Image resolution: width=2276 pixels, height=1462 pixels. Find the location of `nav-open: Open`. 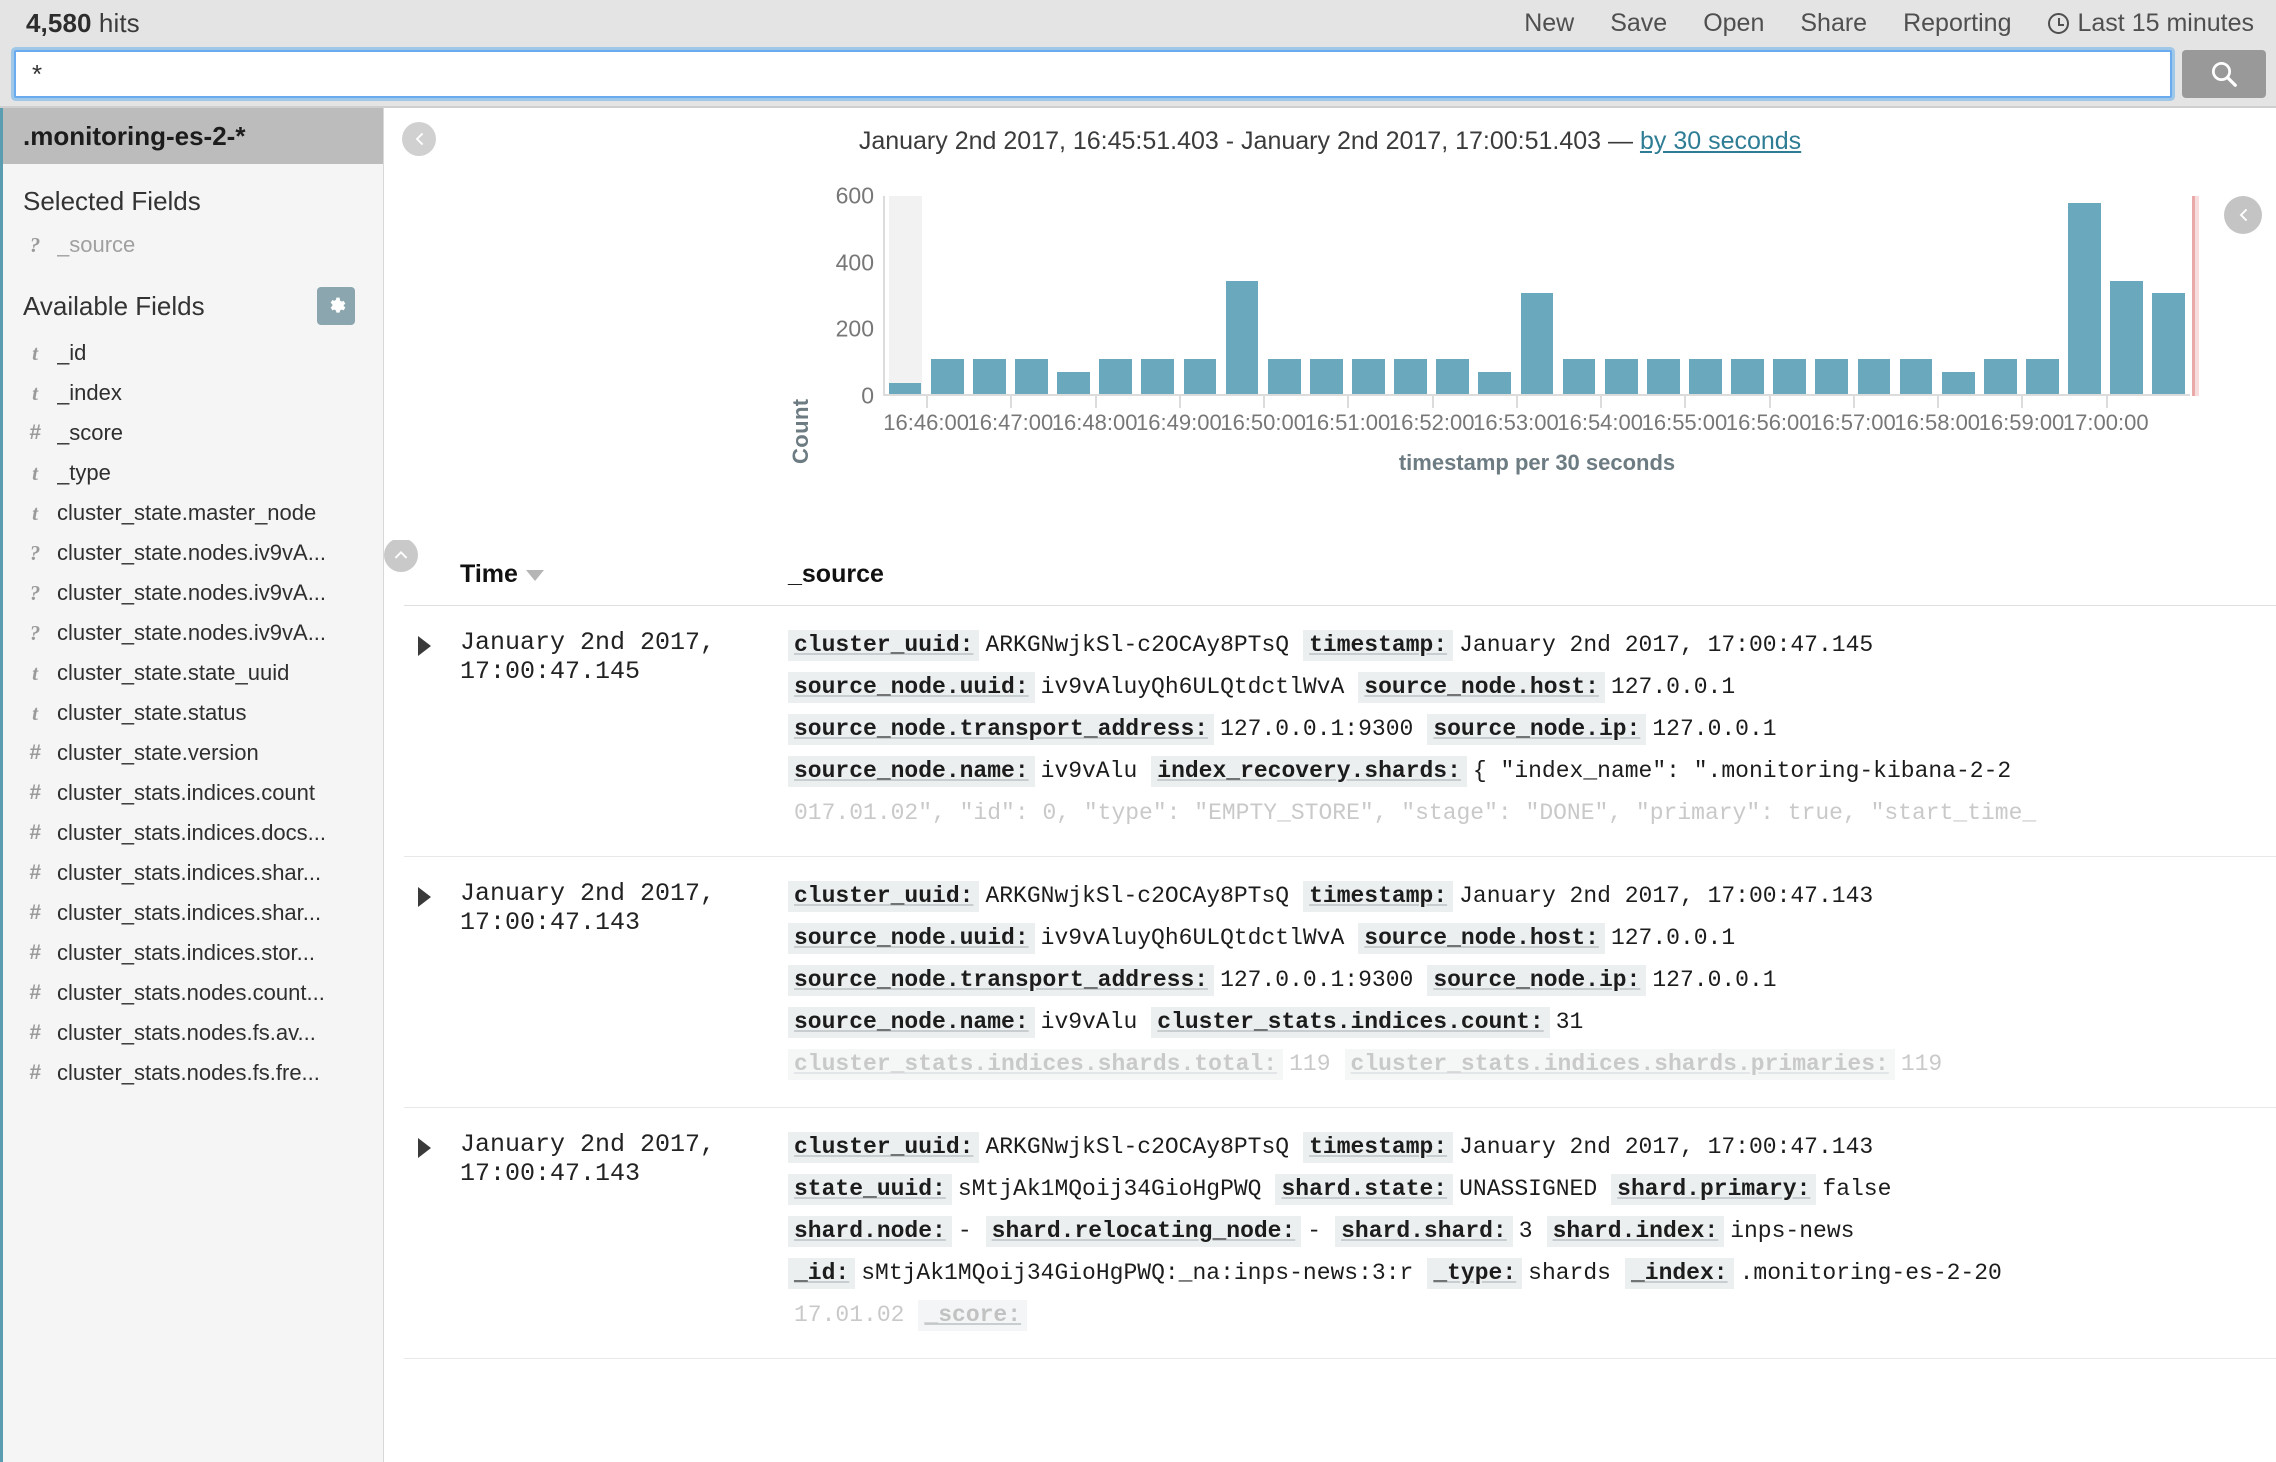

nav-open: Open is located at coordinates (1733, 23).